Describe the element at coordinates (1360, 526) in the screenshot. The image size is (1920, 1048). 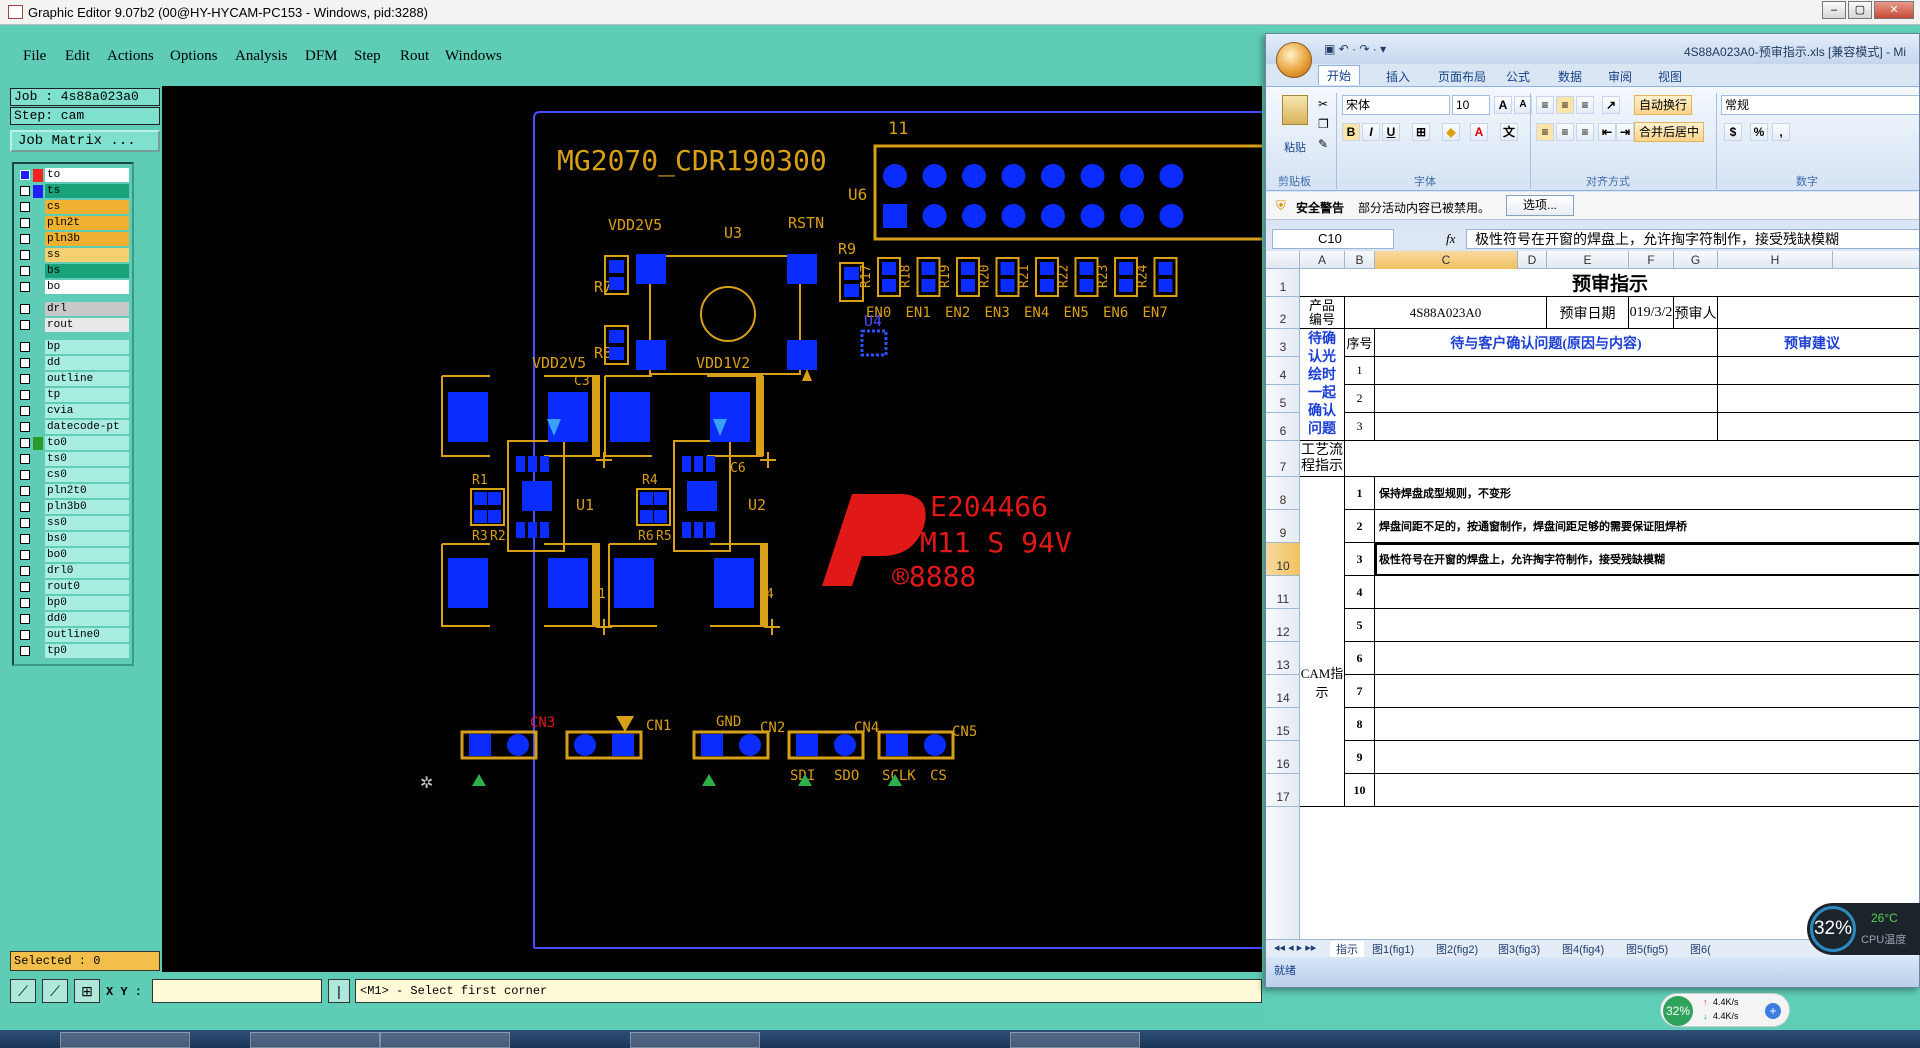
I see `cam-seq-number: 2` at that location.